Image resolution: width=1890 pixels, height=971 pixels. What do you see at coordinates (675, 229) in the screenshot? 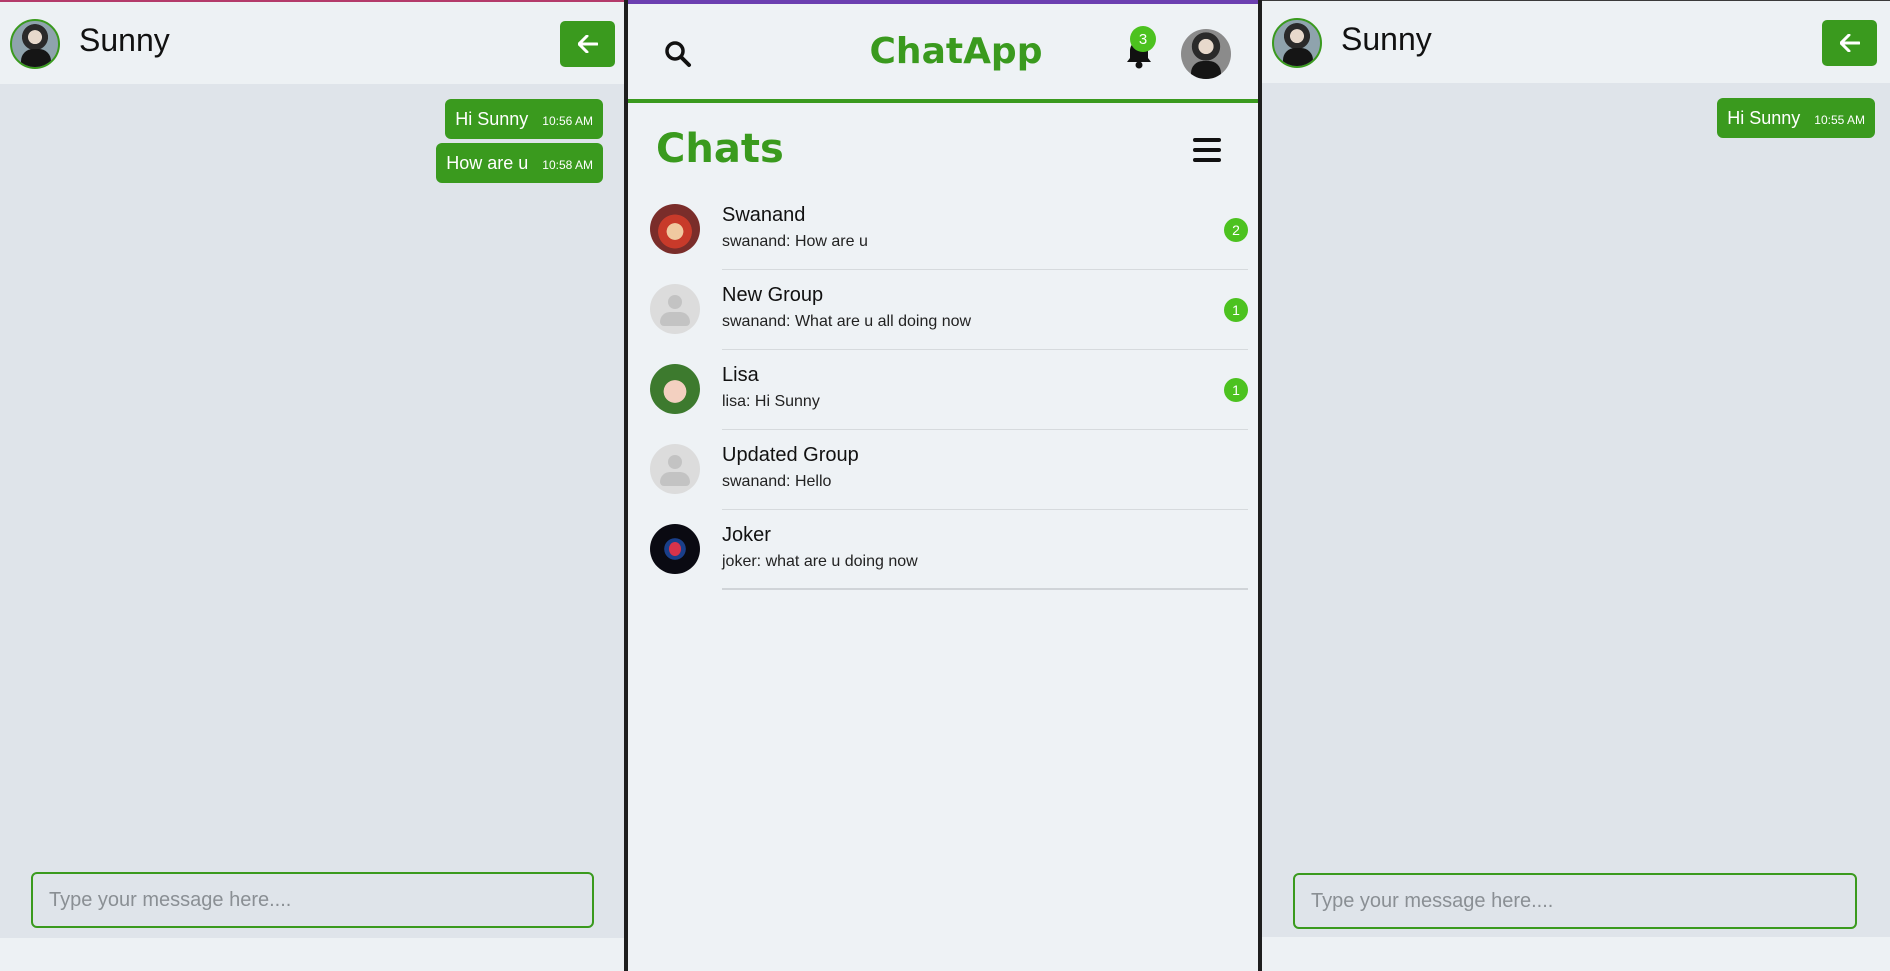
I see `swanand-avatar` at bounding box center [675, 229].